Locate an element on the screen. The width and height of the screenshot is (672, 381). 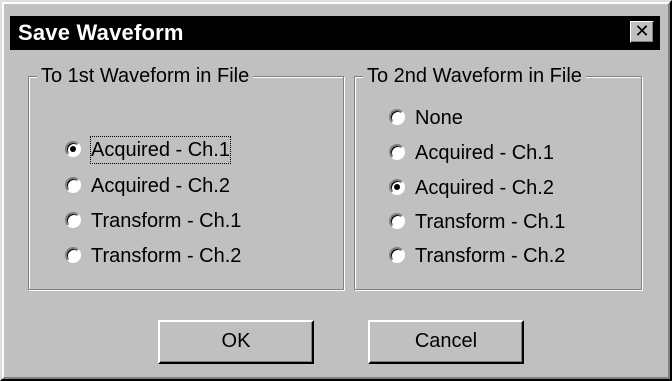
dialog-title: Save Waveform is located at coordinates (101, 32).